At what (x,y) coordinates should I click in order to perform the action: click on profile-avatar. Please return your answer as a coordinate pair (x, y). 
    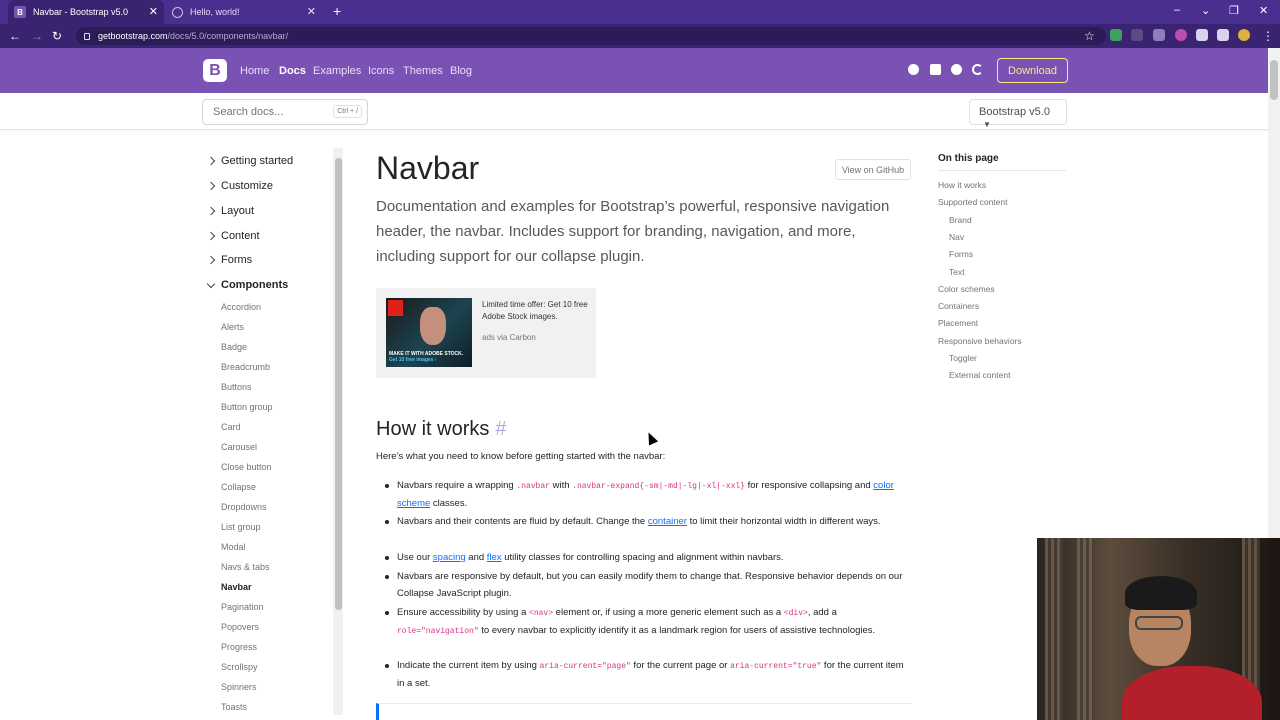
    Looking at the image, I should click on (1244, 35).